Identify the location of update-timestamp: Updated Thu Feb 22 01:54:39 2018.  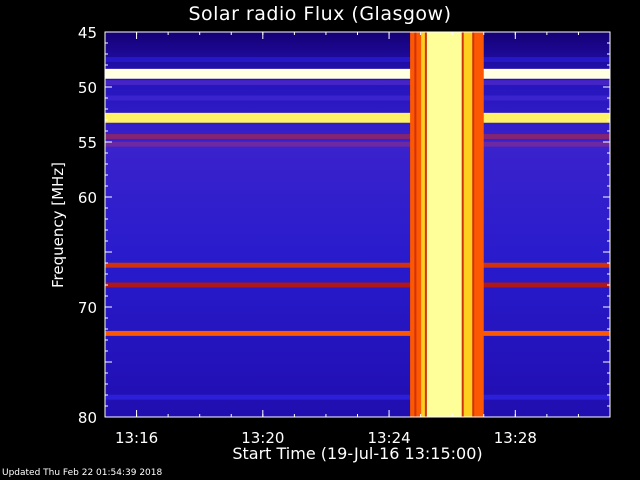
(82, 473).